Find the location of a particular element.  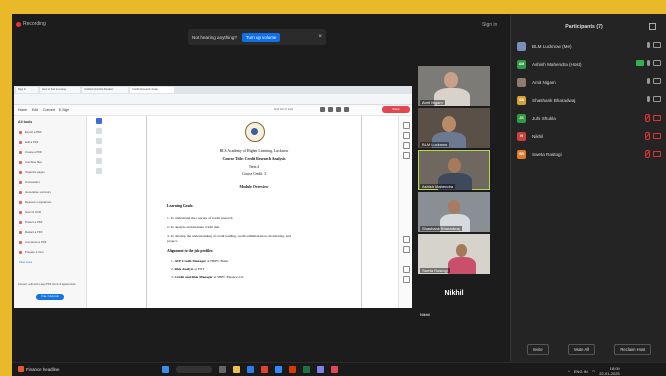

file-explorer-icon is located at coordinates (236, 369).